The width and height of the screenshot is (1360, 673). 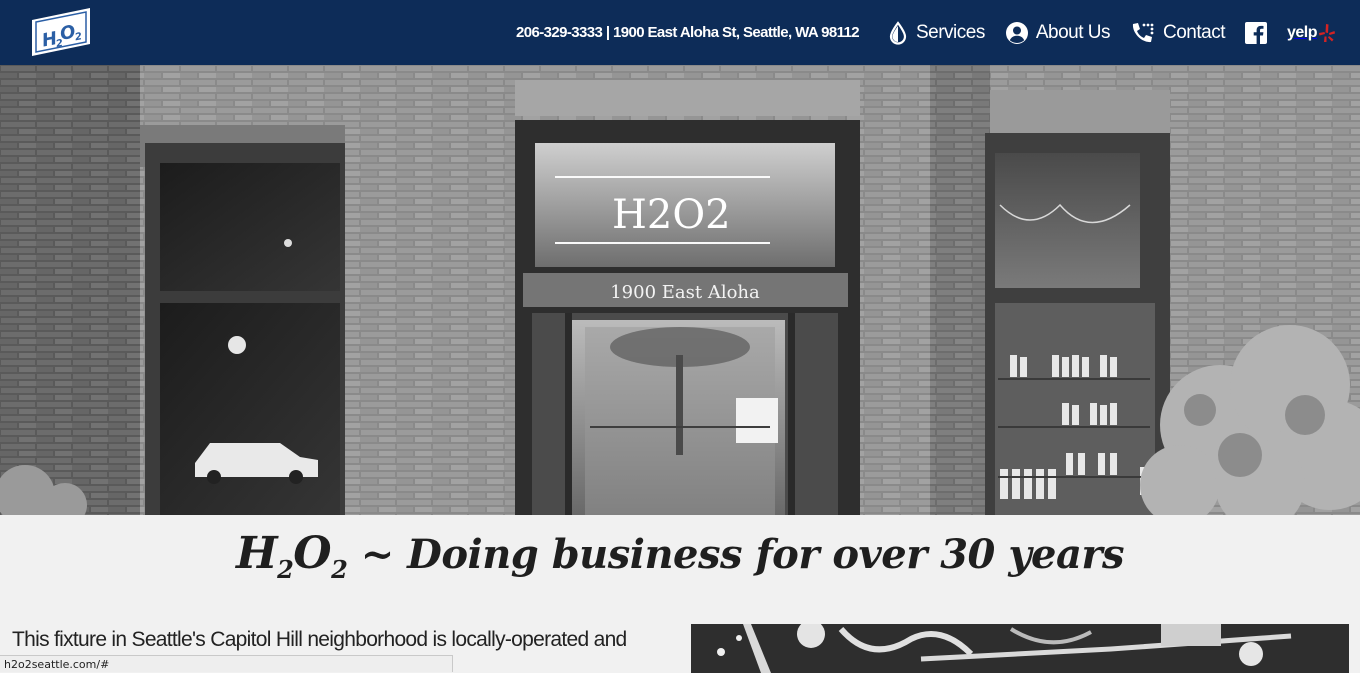 What do you see at coordinates (1327, 32) in the screenshot?
I see `yelp-icon` at bounding box center [1327, 32].